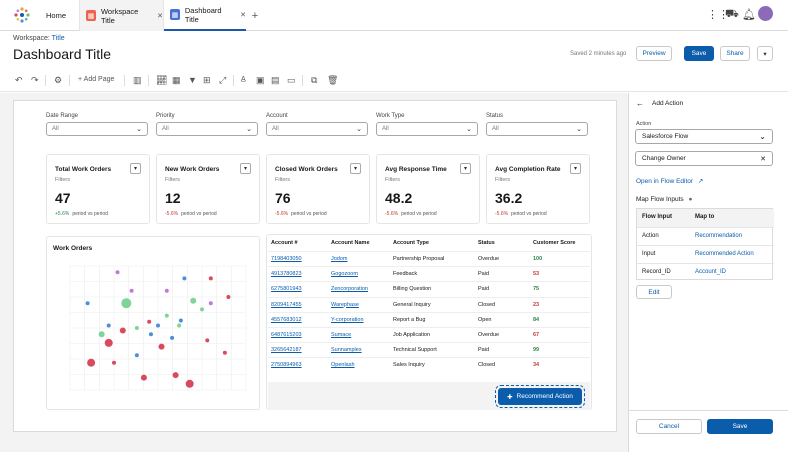 The image size is (788, 452). Describe the element at coordinates (704, 158) in the screenshot. I see `flow-select: Change Owner ✕` at that location.